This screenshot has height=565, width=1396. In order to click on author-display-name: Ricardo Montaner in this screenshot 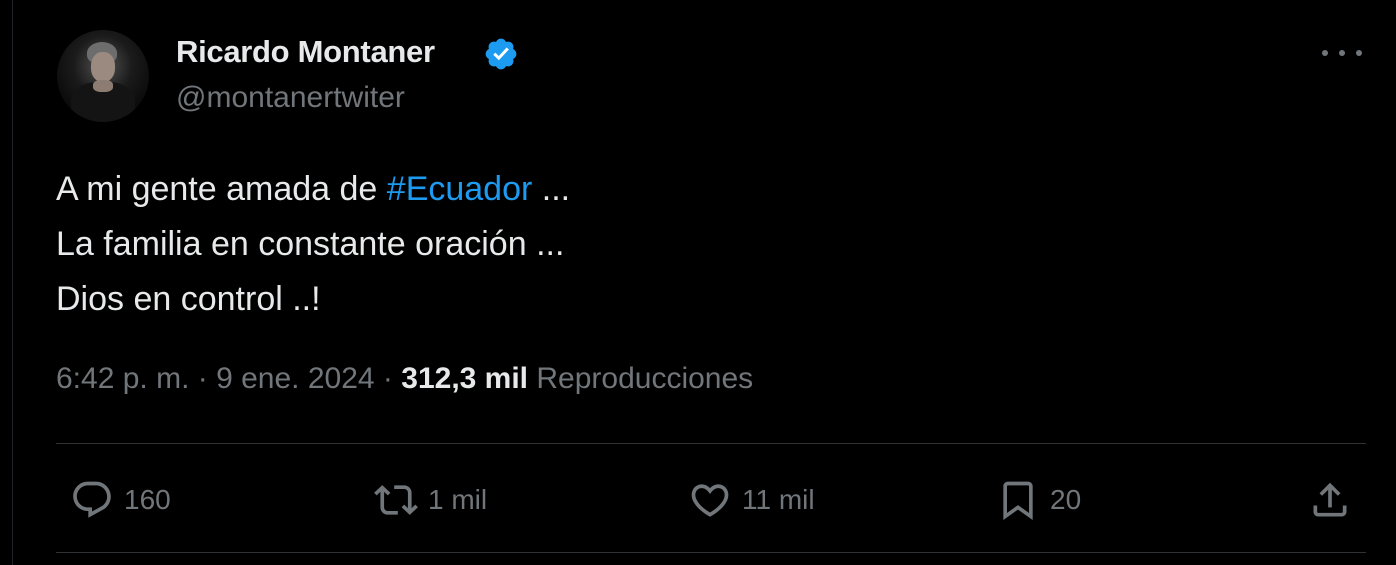, I will do `click(305, 52)`.